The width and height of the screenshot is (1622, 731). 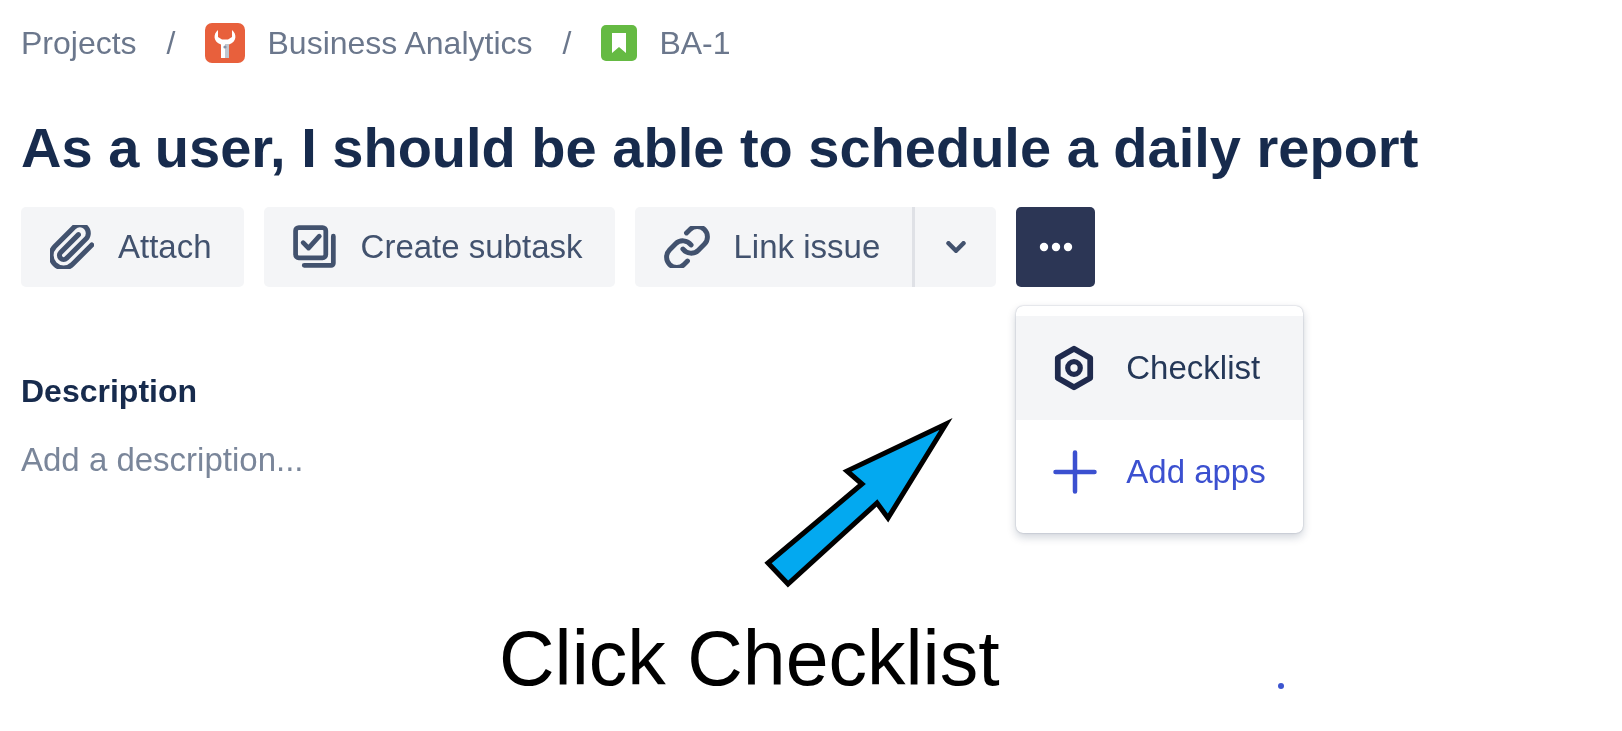 I want to click on toolbar-button: Create subtask, so click(x=439, y=247).